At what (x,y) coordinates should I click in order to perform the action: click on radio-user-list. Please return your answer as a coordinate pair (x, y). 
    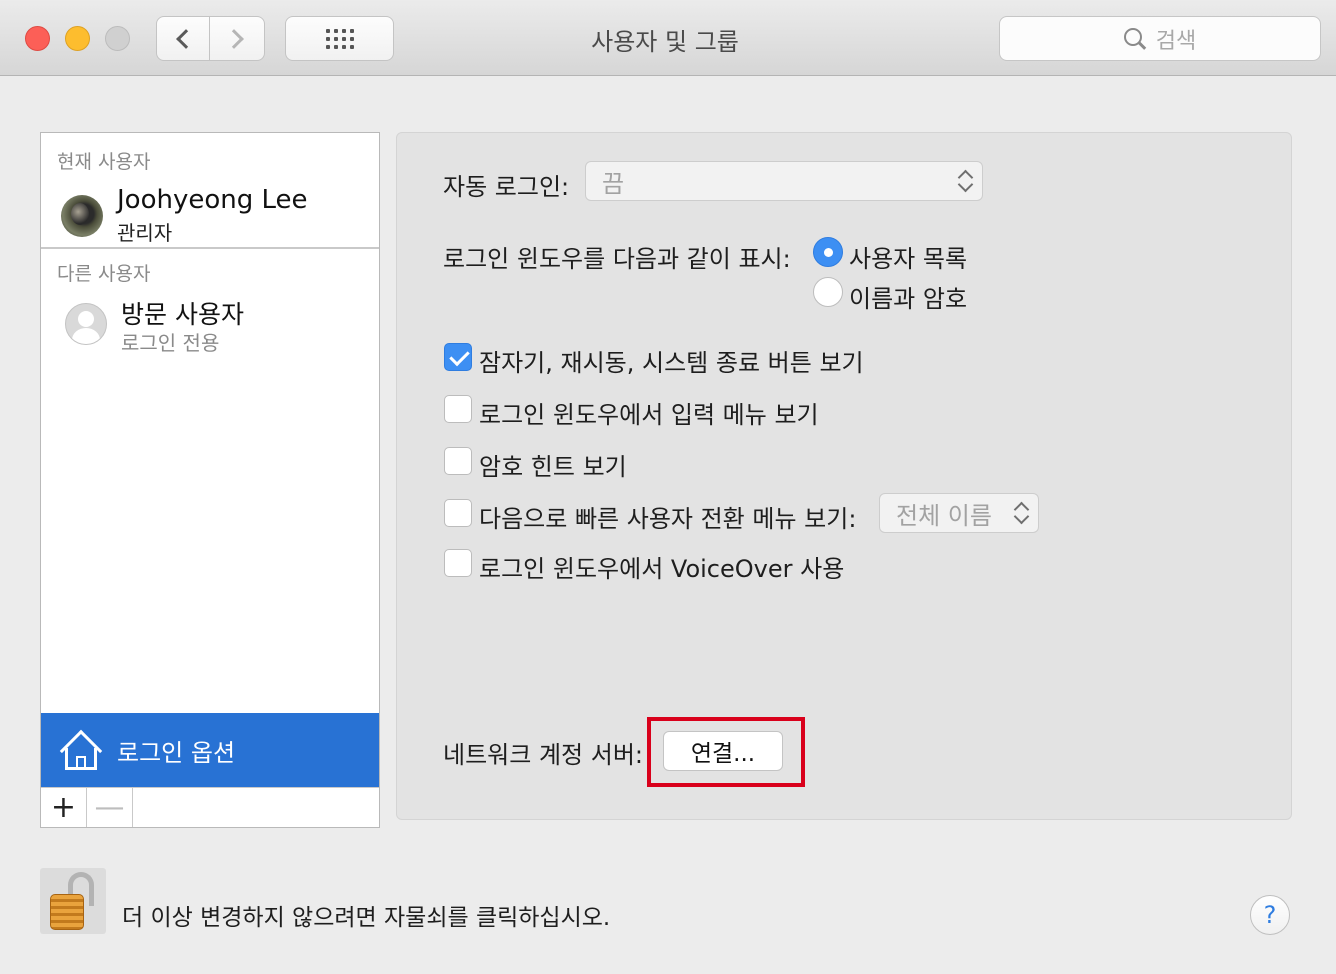
    Looking at the image, I should click on (828, 252).